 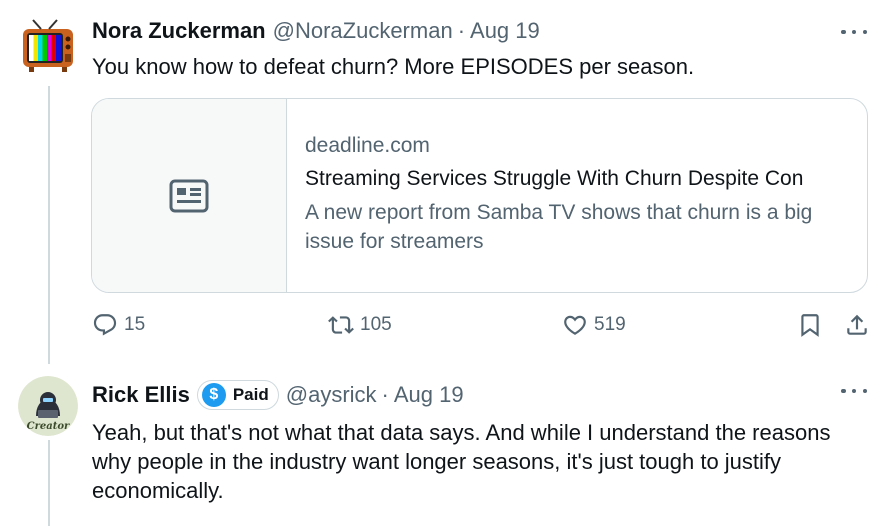 I want to click on user-handle: @aysrick, so click(x=331, y=395).